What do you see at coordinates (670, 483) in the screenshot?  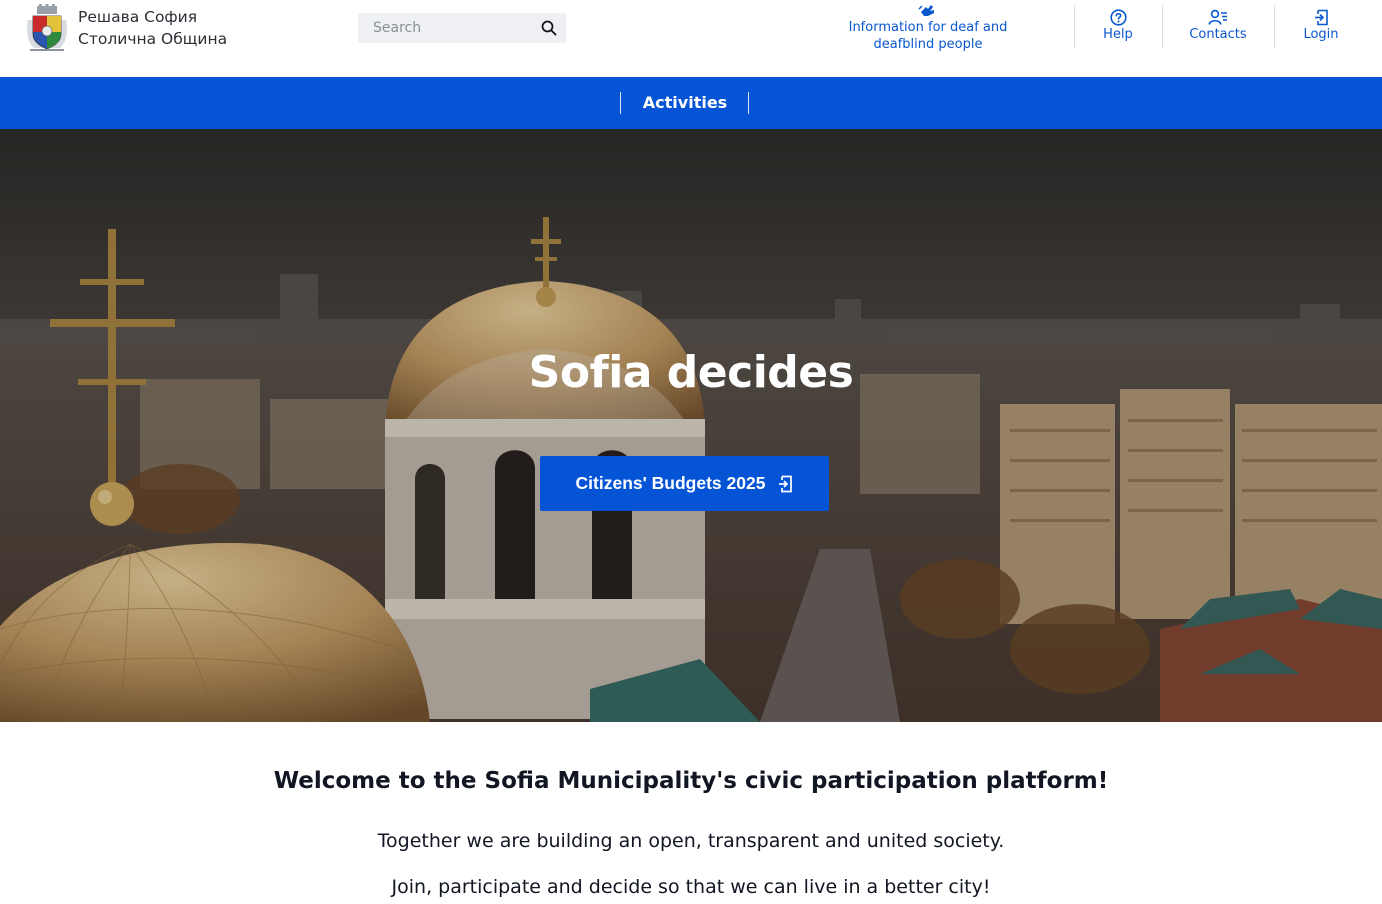 I see `citizens-budgets-label: Citizens' Budgets 2025` at bounding box center [670, 483].